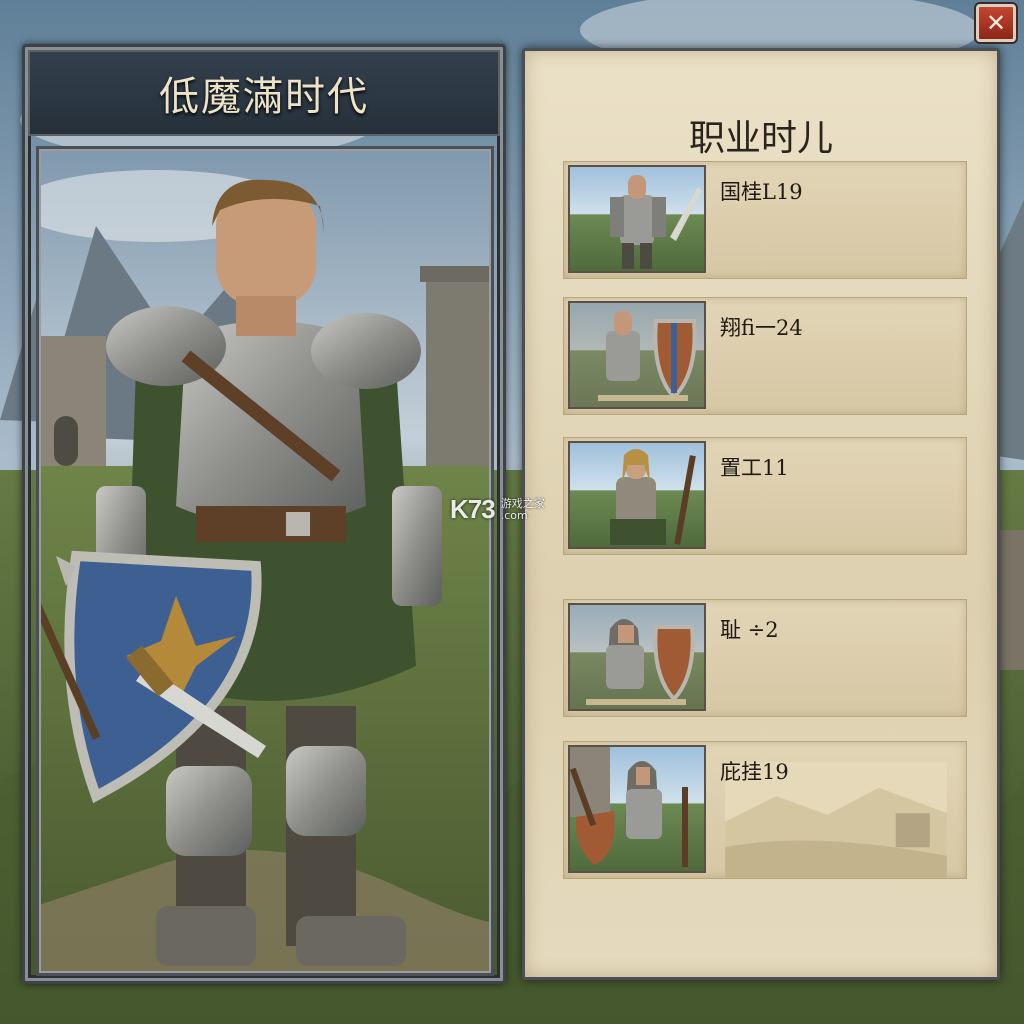  Describe the element at coordinates (754, 468) in the screenshot. I see `class-label: 置工11` at that location.